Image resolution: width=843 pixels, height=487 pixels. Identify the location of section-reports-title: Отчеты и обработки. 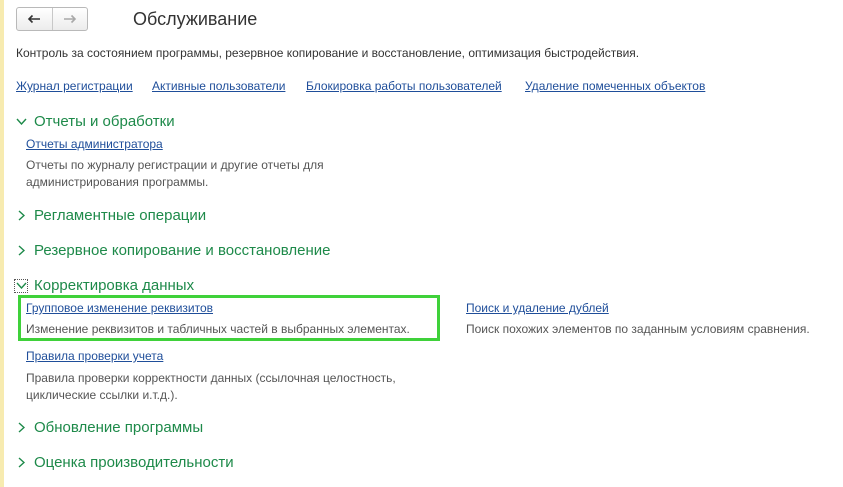
(104, 121).